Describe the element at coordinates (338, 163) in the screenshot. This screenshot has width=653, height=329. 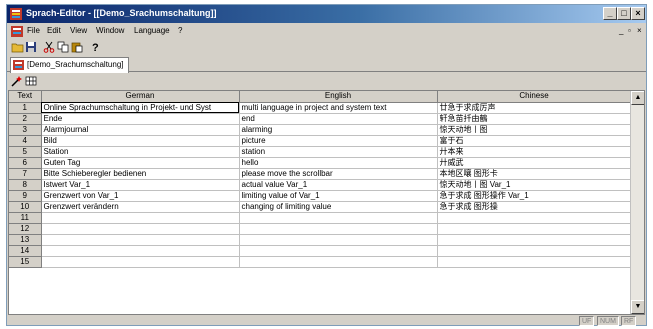
I see `cell-english: hello` at that location.